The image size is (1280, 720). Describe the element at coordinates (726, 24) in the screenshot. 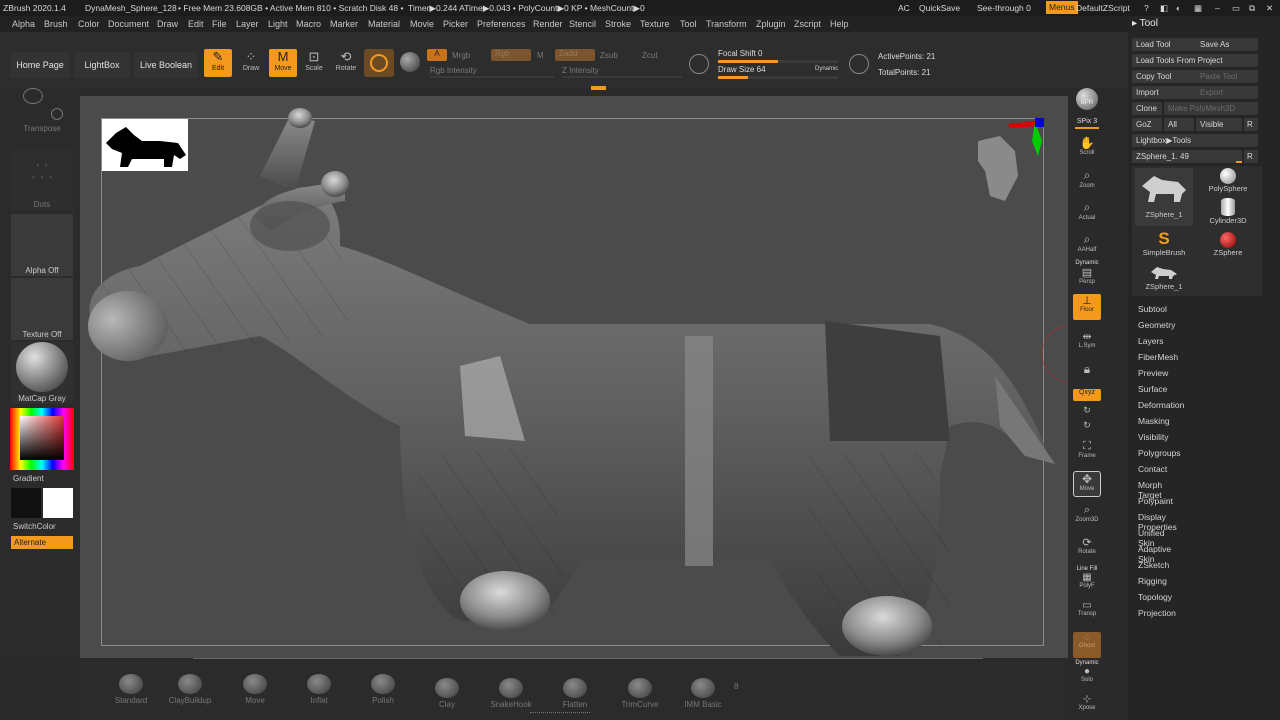

I see `menu-transform: Transform` at that location.